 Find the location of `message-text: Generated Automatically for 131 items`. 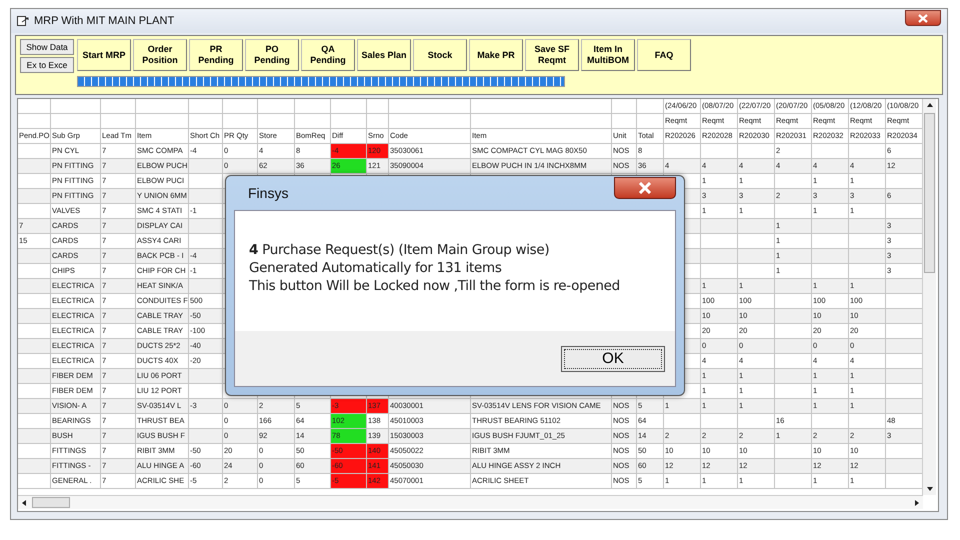

message-text: Generated Automatically for 131 items is located at coordinates (376, 268).